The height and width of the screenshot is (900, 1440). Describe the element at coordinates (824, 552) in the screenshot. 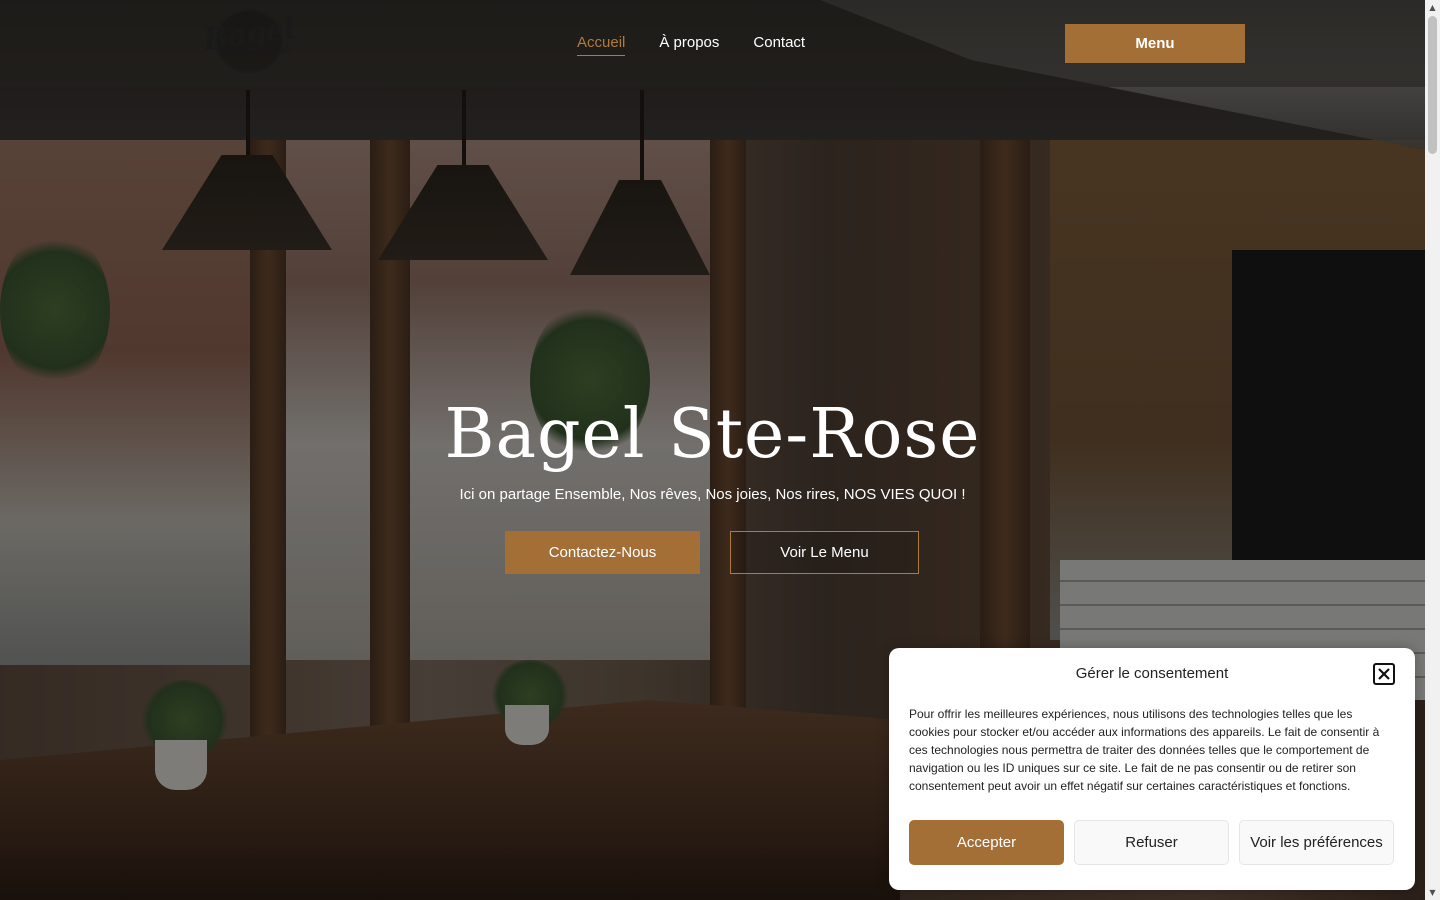

I see `view-menu-button: Voir Le Menu` at that location.